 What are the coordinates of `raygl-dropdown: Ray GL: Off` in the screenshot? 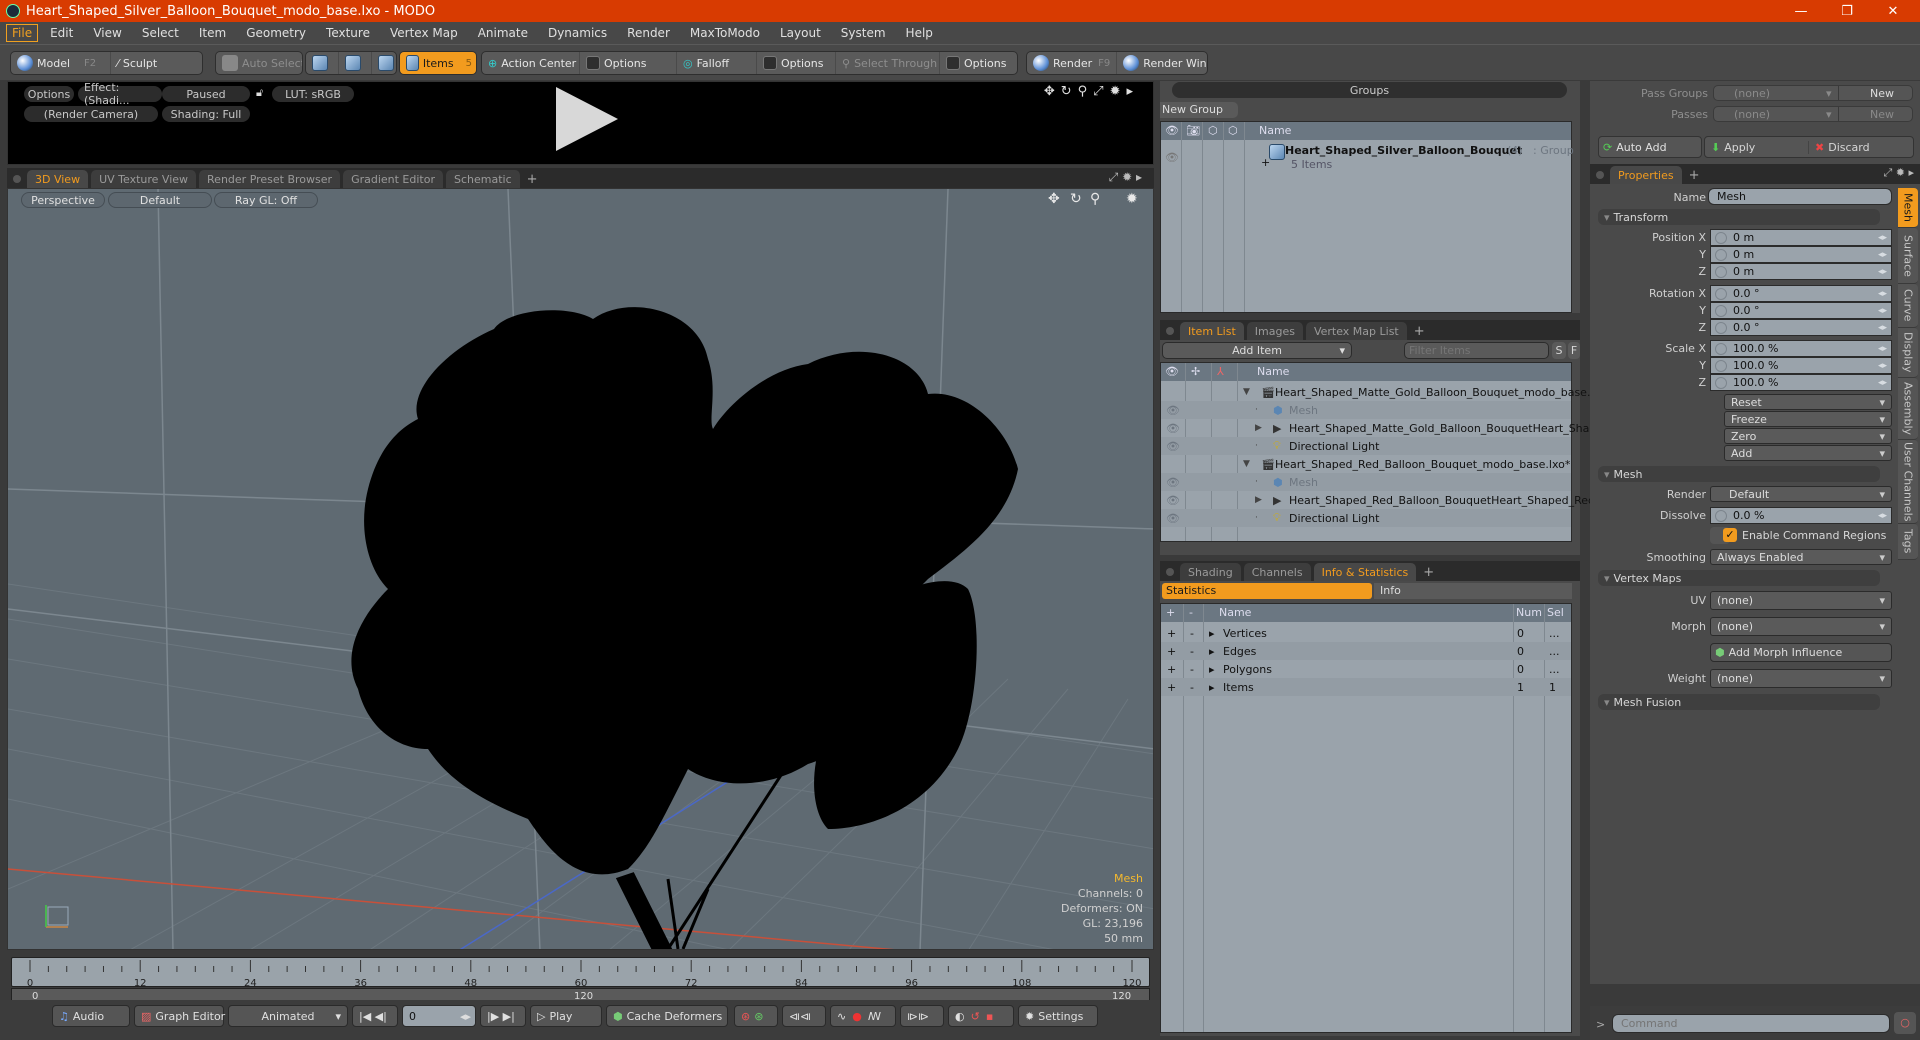 It's located at (266, 200).